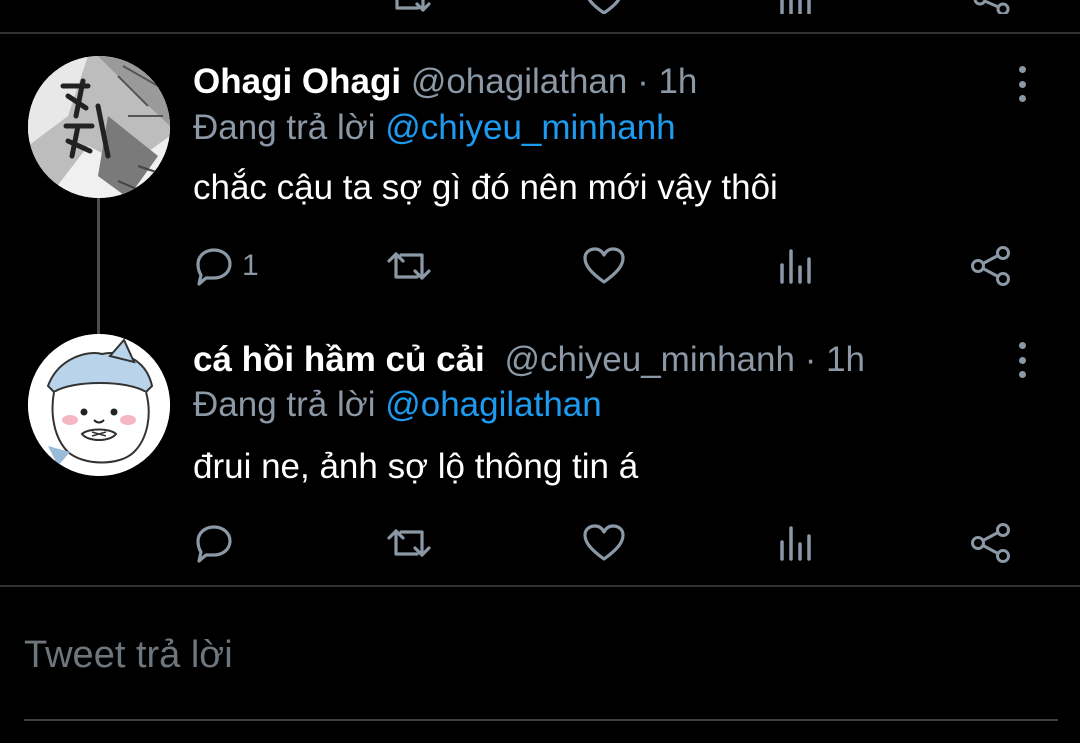 The image size is (1080, 743). I want to click on tweet-text: chắc cậu ta sợ gì đó nên mới vậy thôi, so click(485, 187).